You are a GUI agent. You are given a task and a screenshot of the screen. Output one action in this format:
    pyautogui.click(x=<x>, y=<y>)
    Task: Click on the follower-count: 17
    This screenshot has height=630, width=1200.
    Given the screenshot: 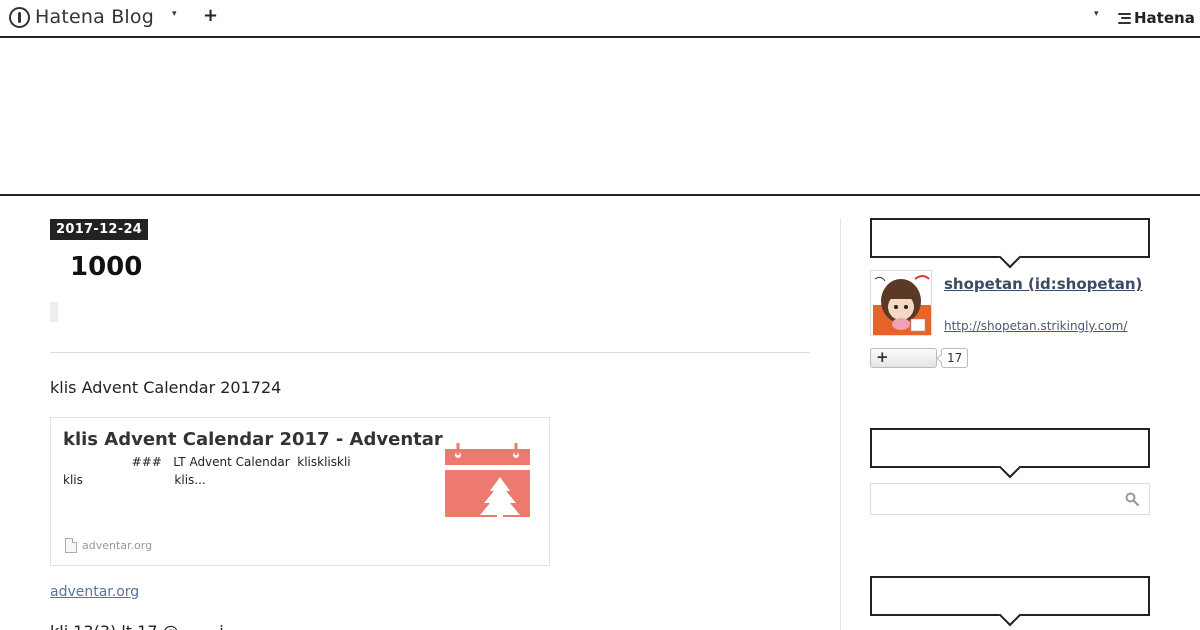 What is the action you would take?
    pyautogui.click(x=955, y=358)
    